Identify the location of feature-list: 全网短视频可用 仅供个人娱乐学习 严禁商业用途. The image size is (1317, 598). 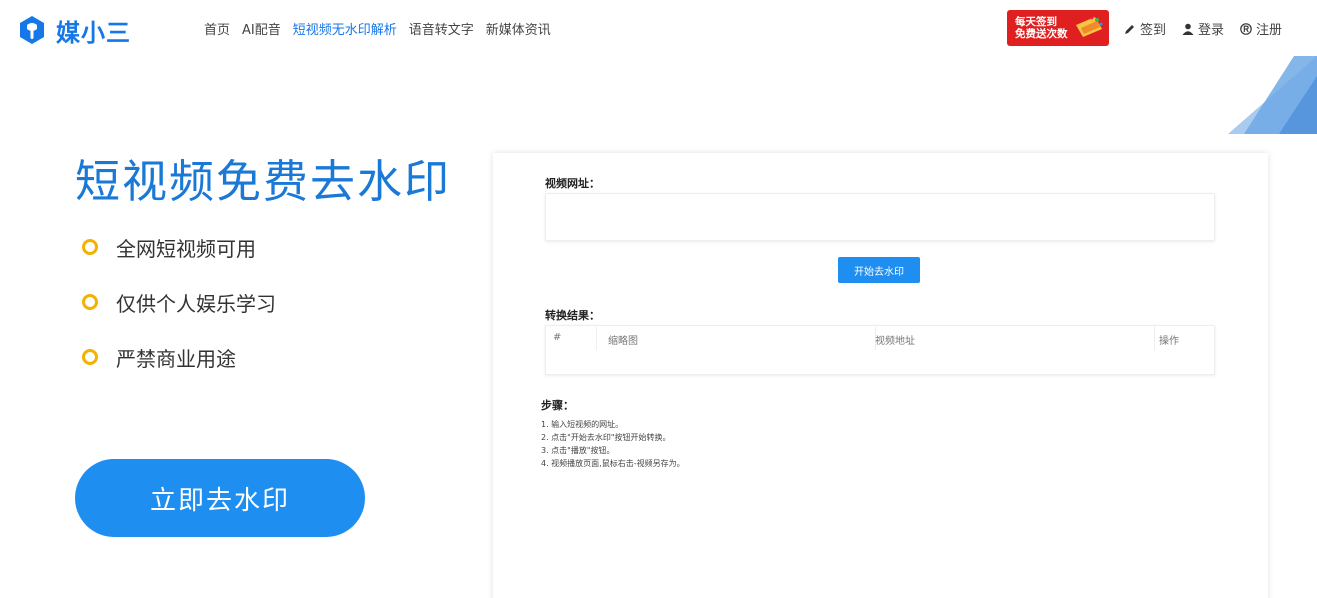
(179, 315).